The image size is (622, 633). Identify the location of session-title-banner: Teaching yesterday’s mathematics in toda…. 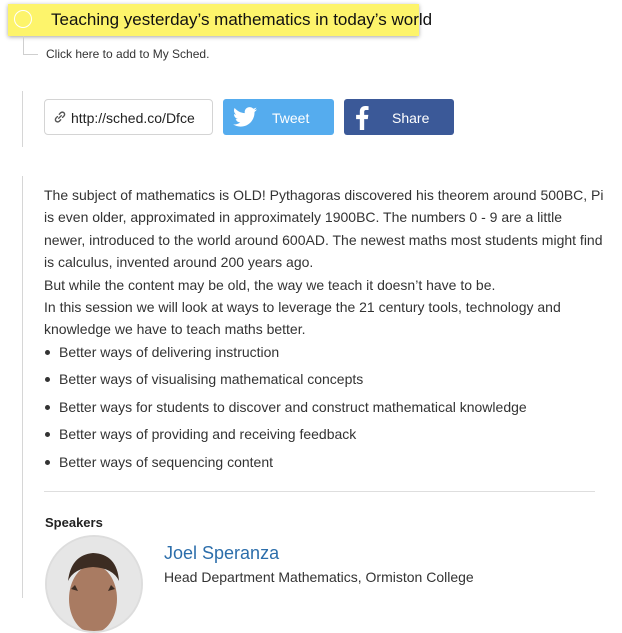
(220, 20).